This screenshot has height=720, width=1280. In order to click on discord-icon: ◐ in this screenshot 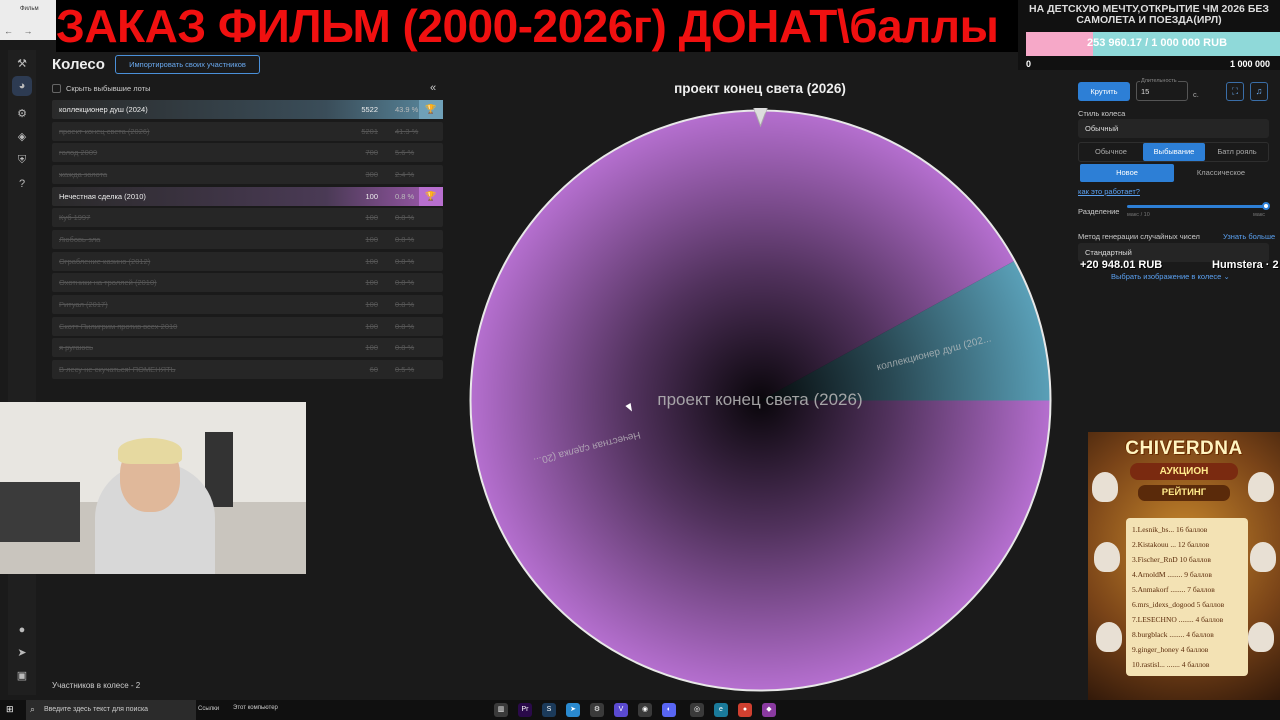, I will do `click(669, 710)`.